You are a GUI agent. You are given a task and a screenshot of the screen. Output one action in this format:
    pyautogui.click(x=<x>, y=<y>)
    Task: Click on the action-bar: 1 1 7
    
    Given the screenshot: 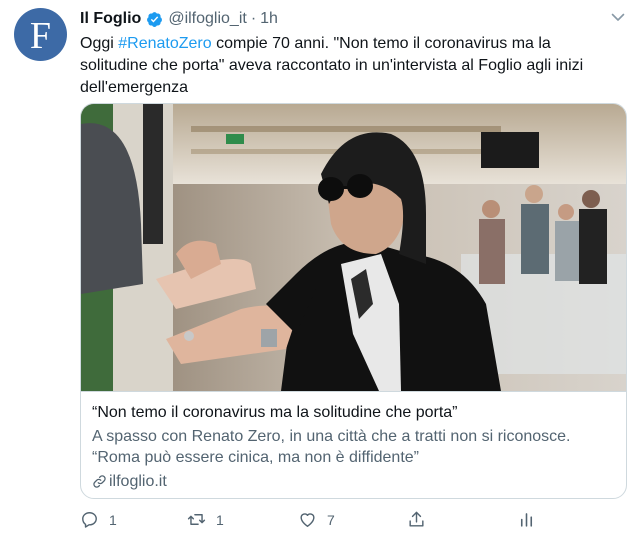 What is the action you would take?
    pyautogui.click(x=310, y=521)
    